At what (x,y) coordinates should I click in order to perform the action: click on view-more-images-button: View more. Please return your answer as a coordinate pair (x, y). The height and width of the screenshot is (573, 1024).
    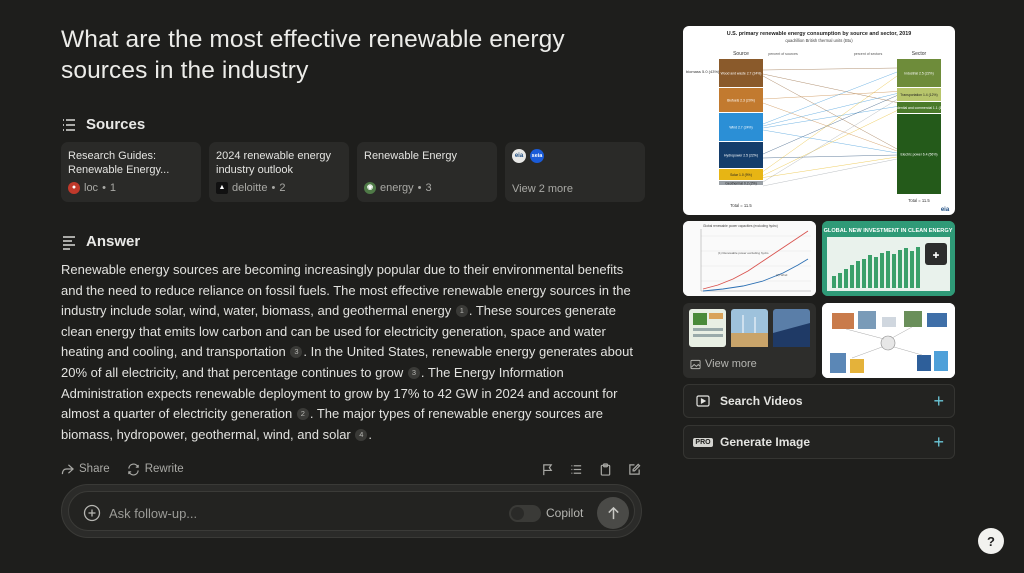
    Looking at the image, I should click on (723, 364).